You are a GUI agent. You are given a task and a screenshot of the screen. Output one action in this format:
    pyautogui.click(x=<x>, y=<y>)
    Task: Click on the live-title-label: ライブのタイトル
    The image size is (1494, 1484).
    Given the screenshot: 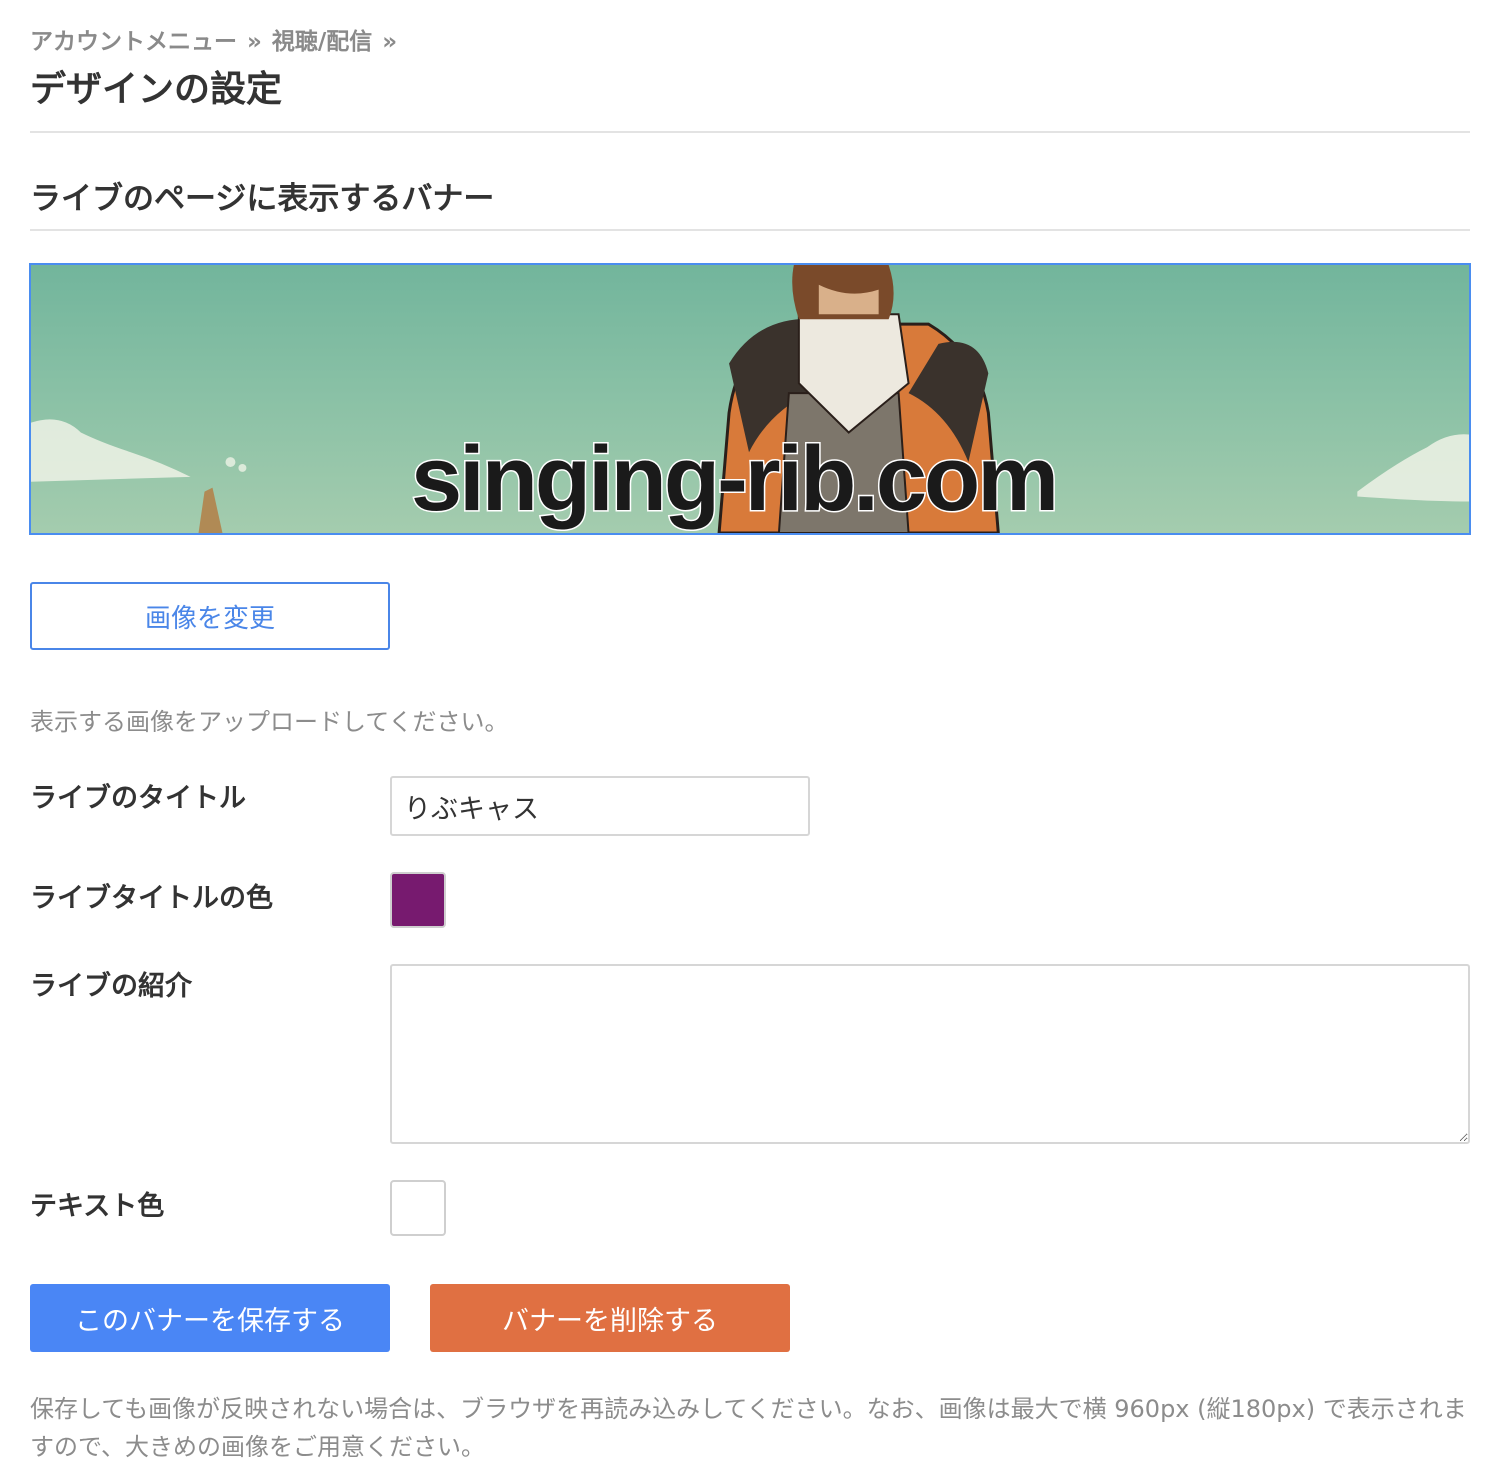 What is the action you would take?
    pyautogui.click(x=138, y=798)
    